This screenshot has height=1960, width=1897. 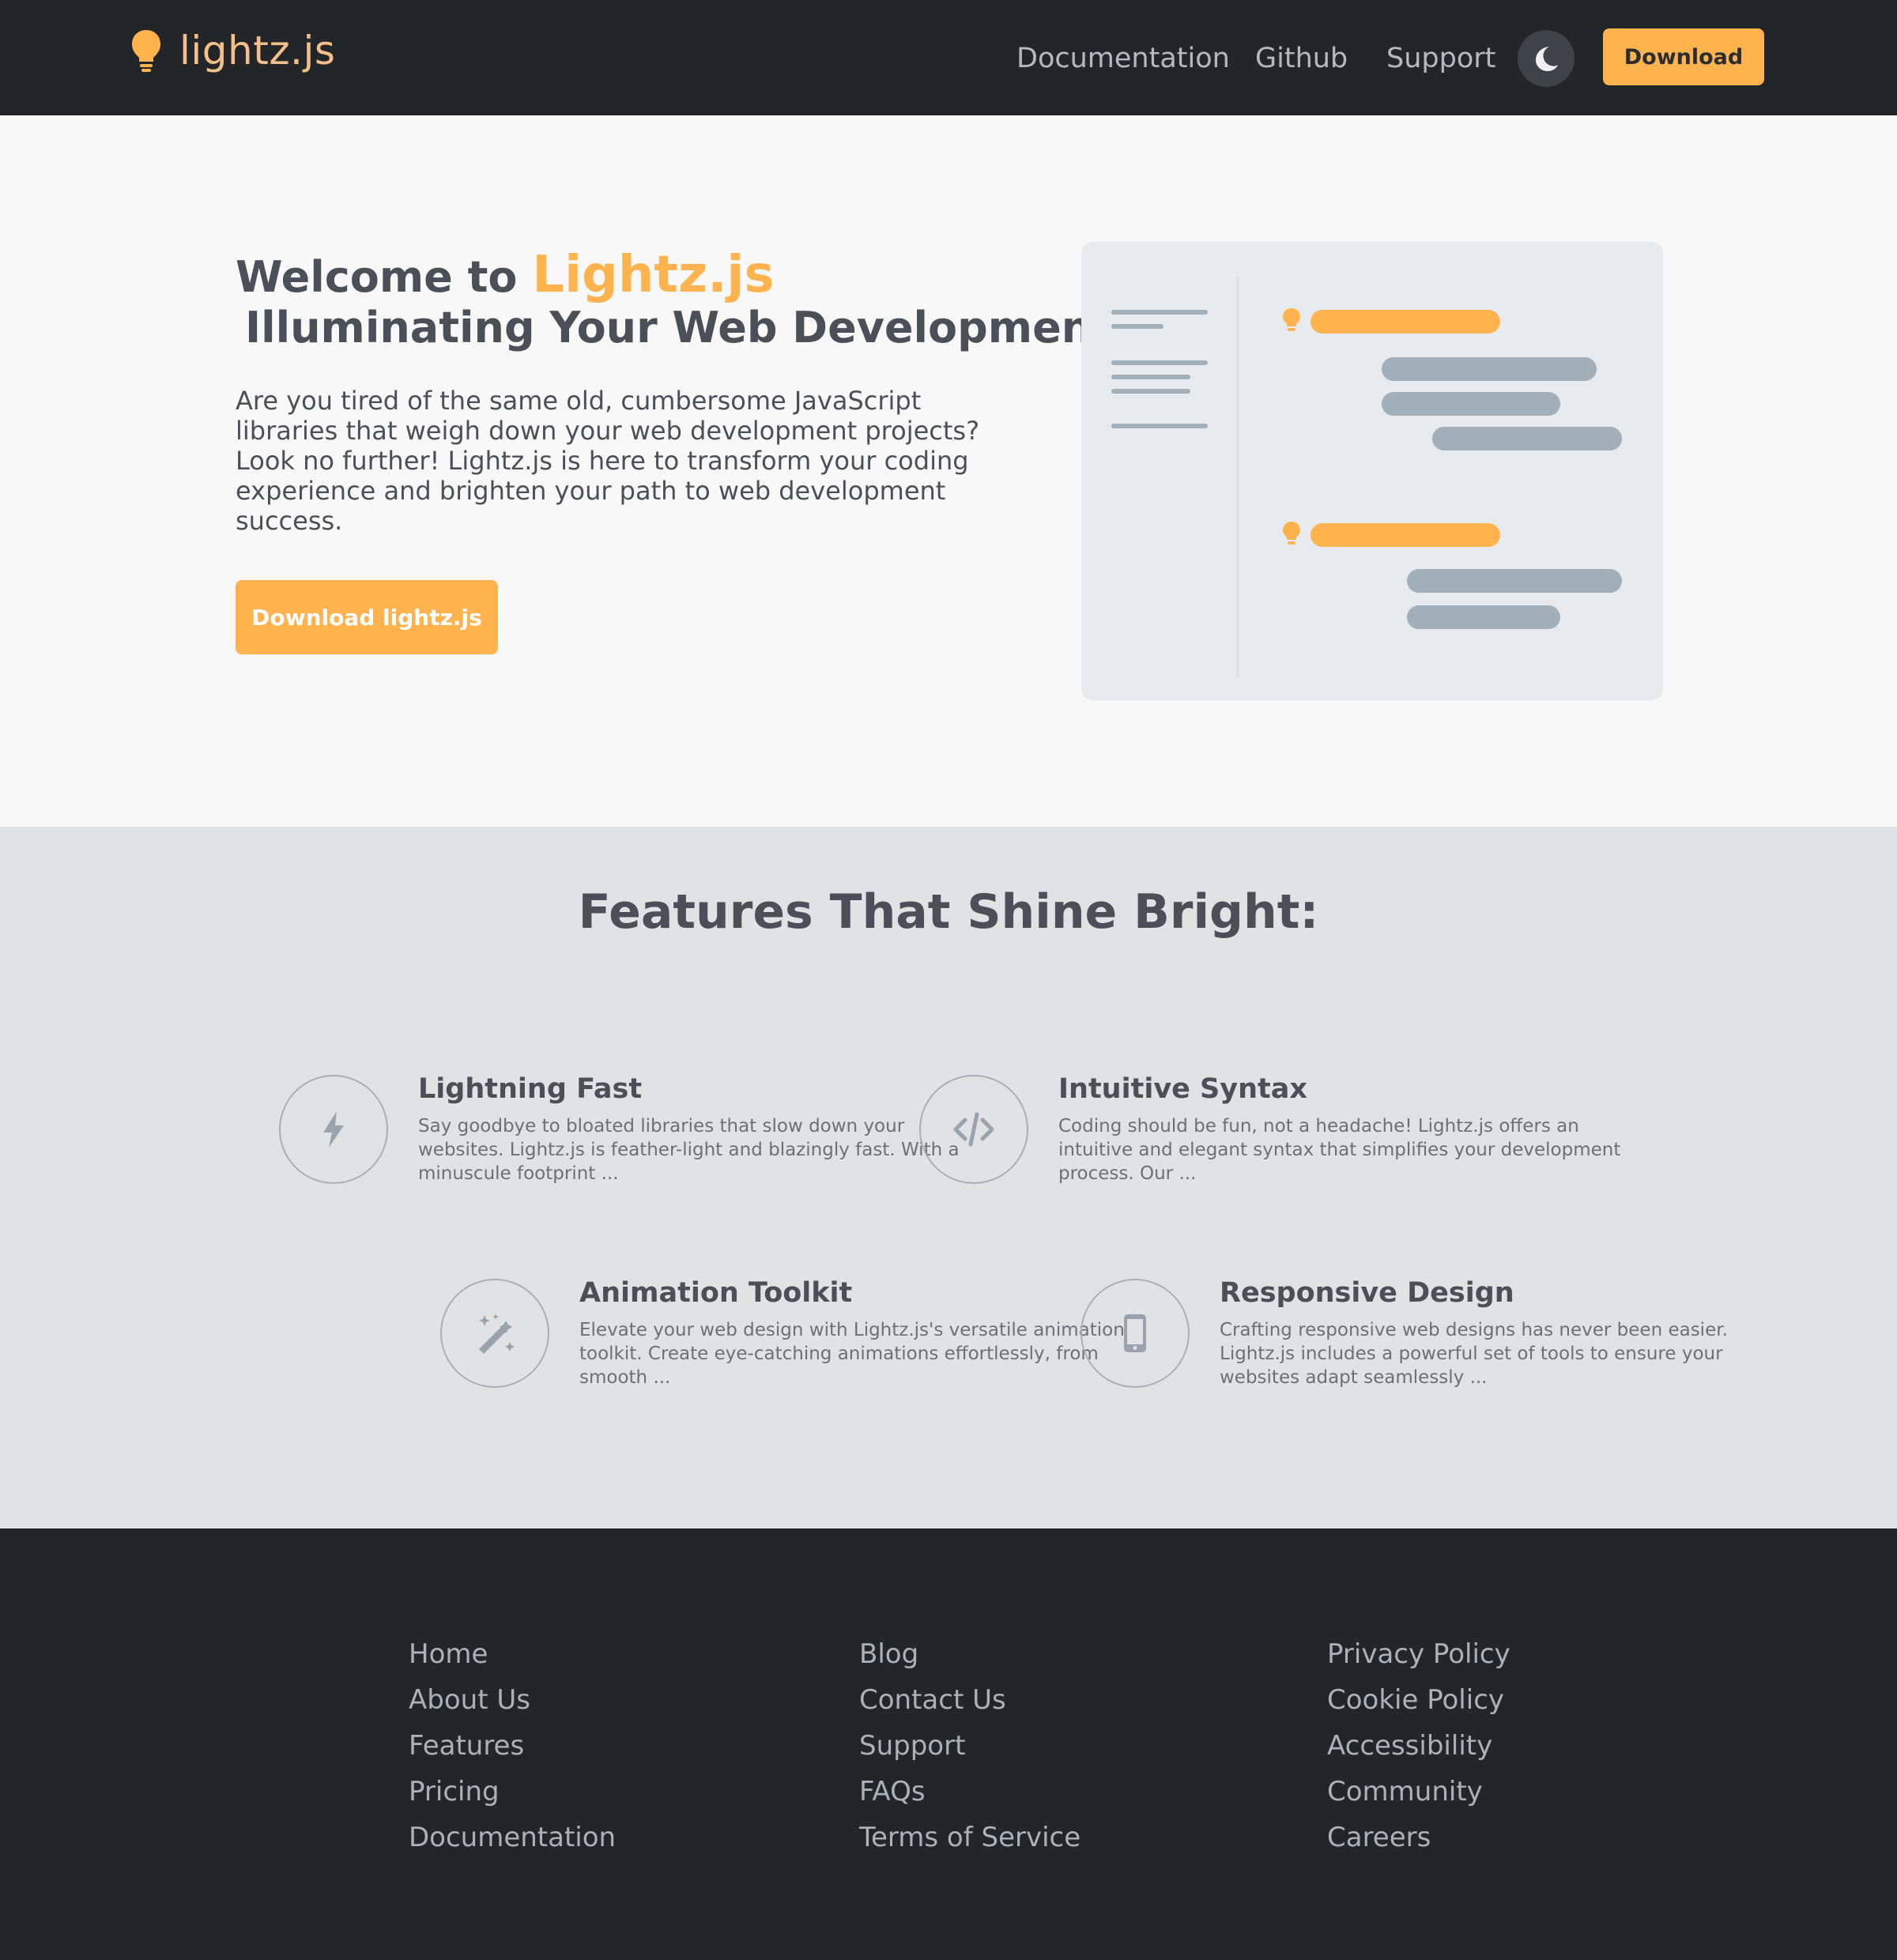 What do you see at coordinates (1367, 1293) in the screenshot?
I see `feature-title: Responsive Design` at bounding box center [1367, 1293].